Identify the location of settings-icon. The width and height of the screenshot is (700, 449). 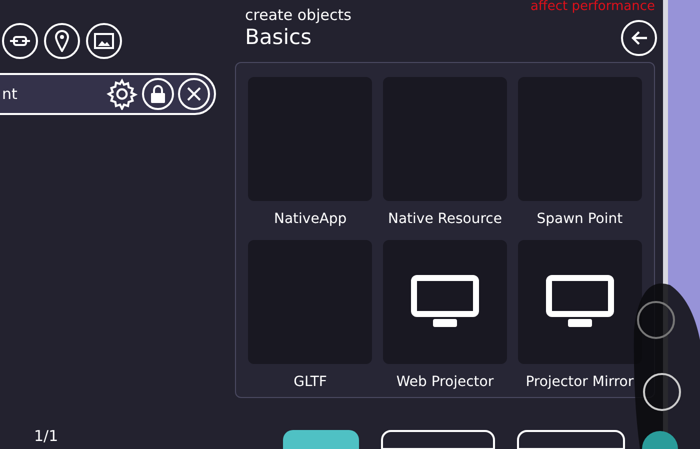
(122, 94).